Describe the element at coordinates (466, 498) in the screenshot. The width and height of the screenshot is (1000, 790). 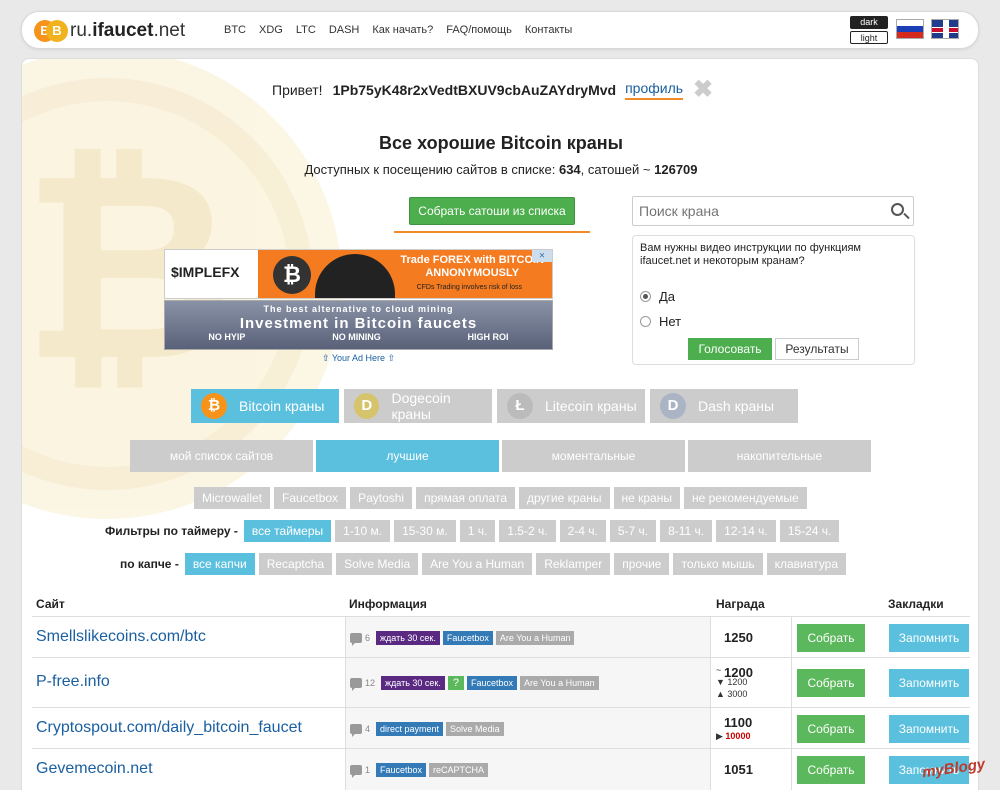
I see `type-tag-3: прямая оплата` at that location.